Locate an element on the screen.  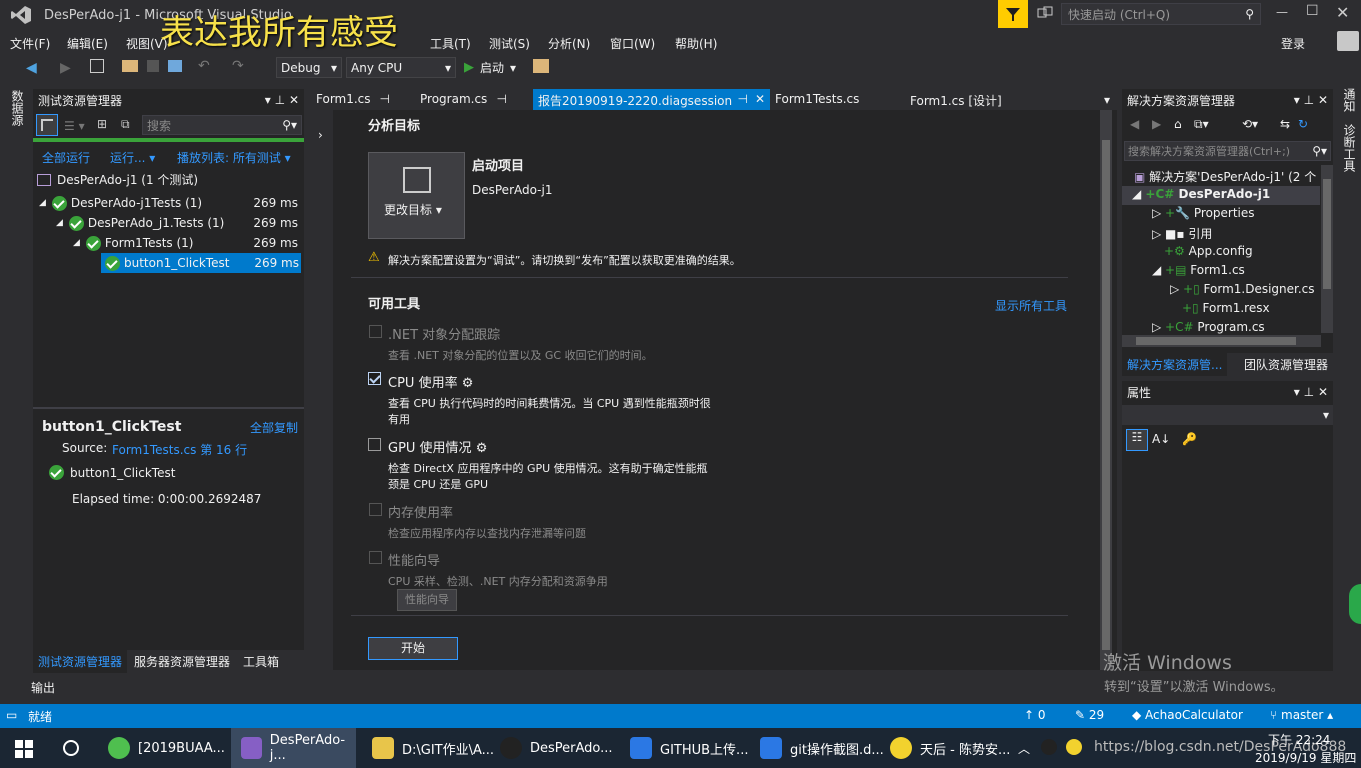
unpushed-commits: ↑ 0 is located at coordinates (1035, 715).